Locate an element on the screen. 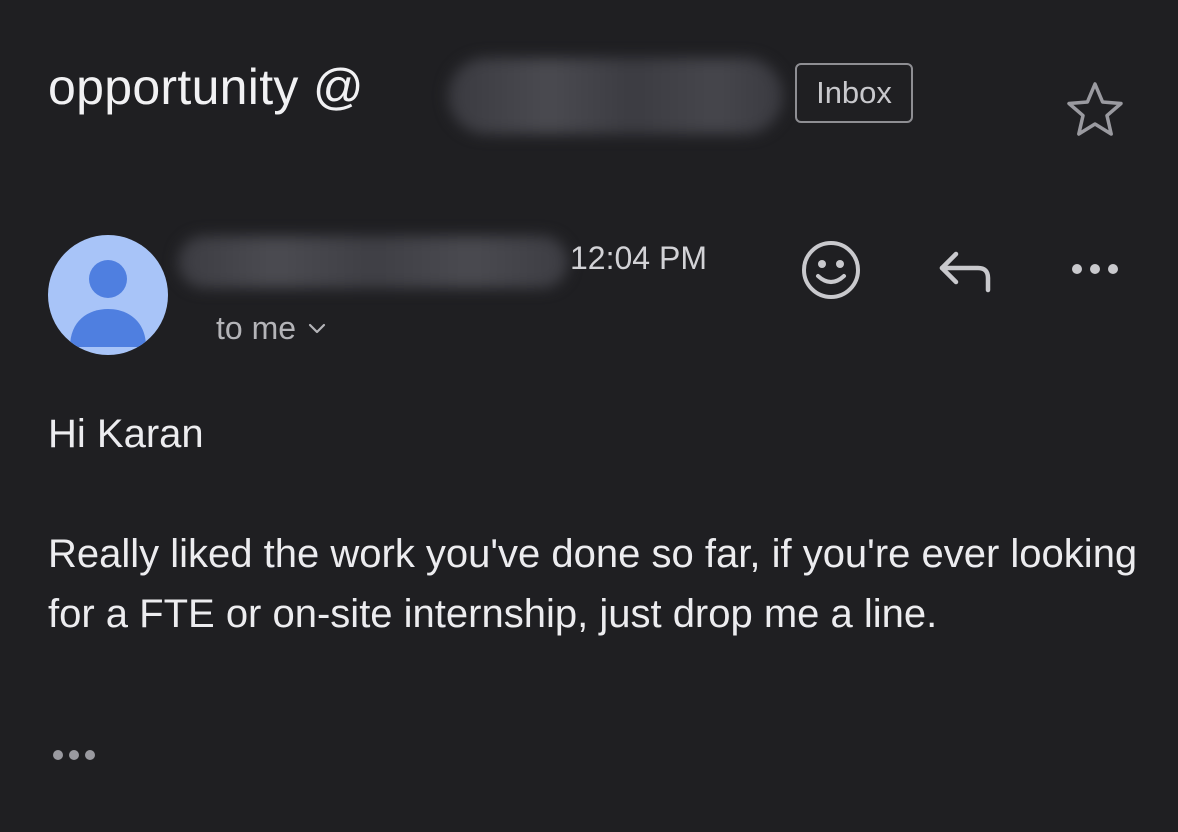  chevron-down-icon is located at coordinates (317, 328).